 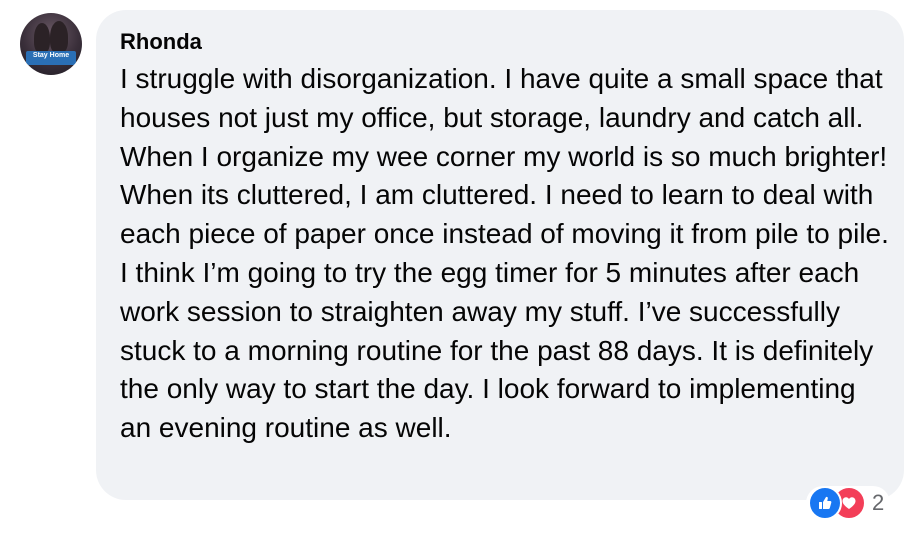 I want to click on like-icon, so click(x=825, y=503).